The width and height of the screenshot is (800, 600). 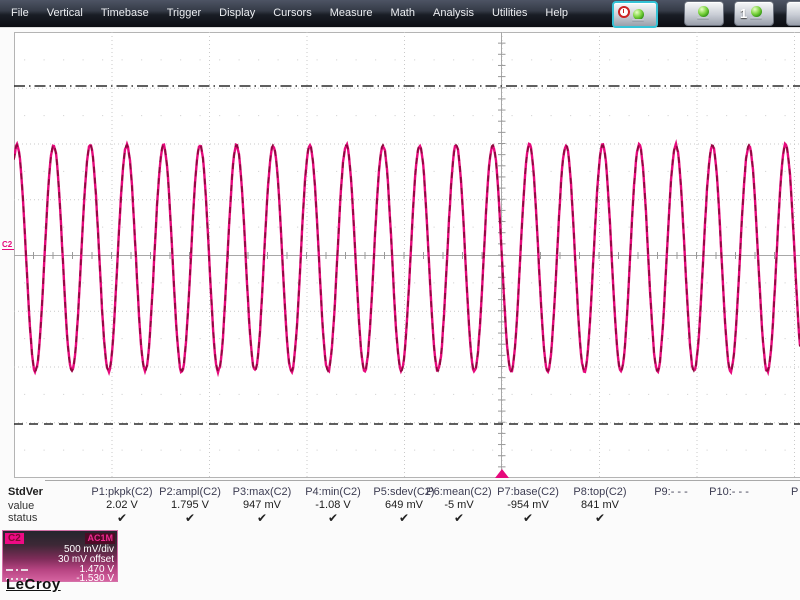 I want to click on menu-trigger: Trigger, so click(x=184, y=13).